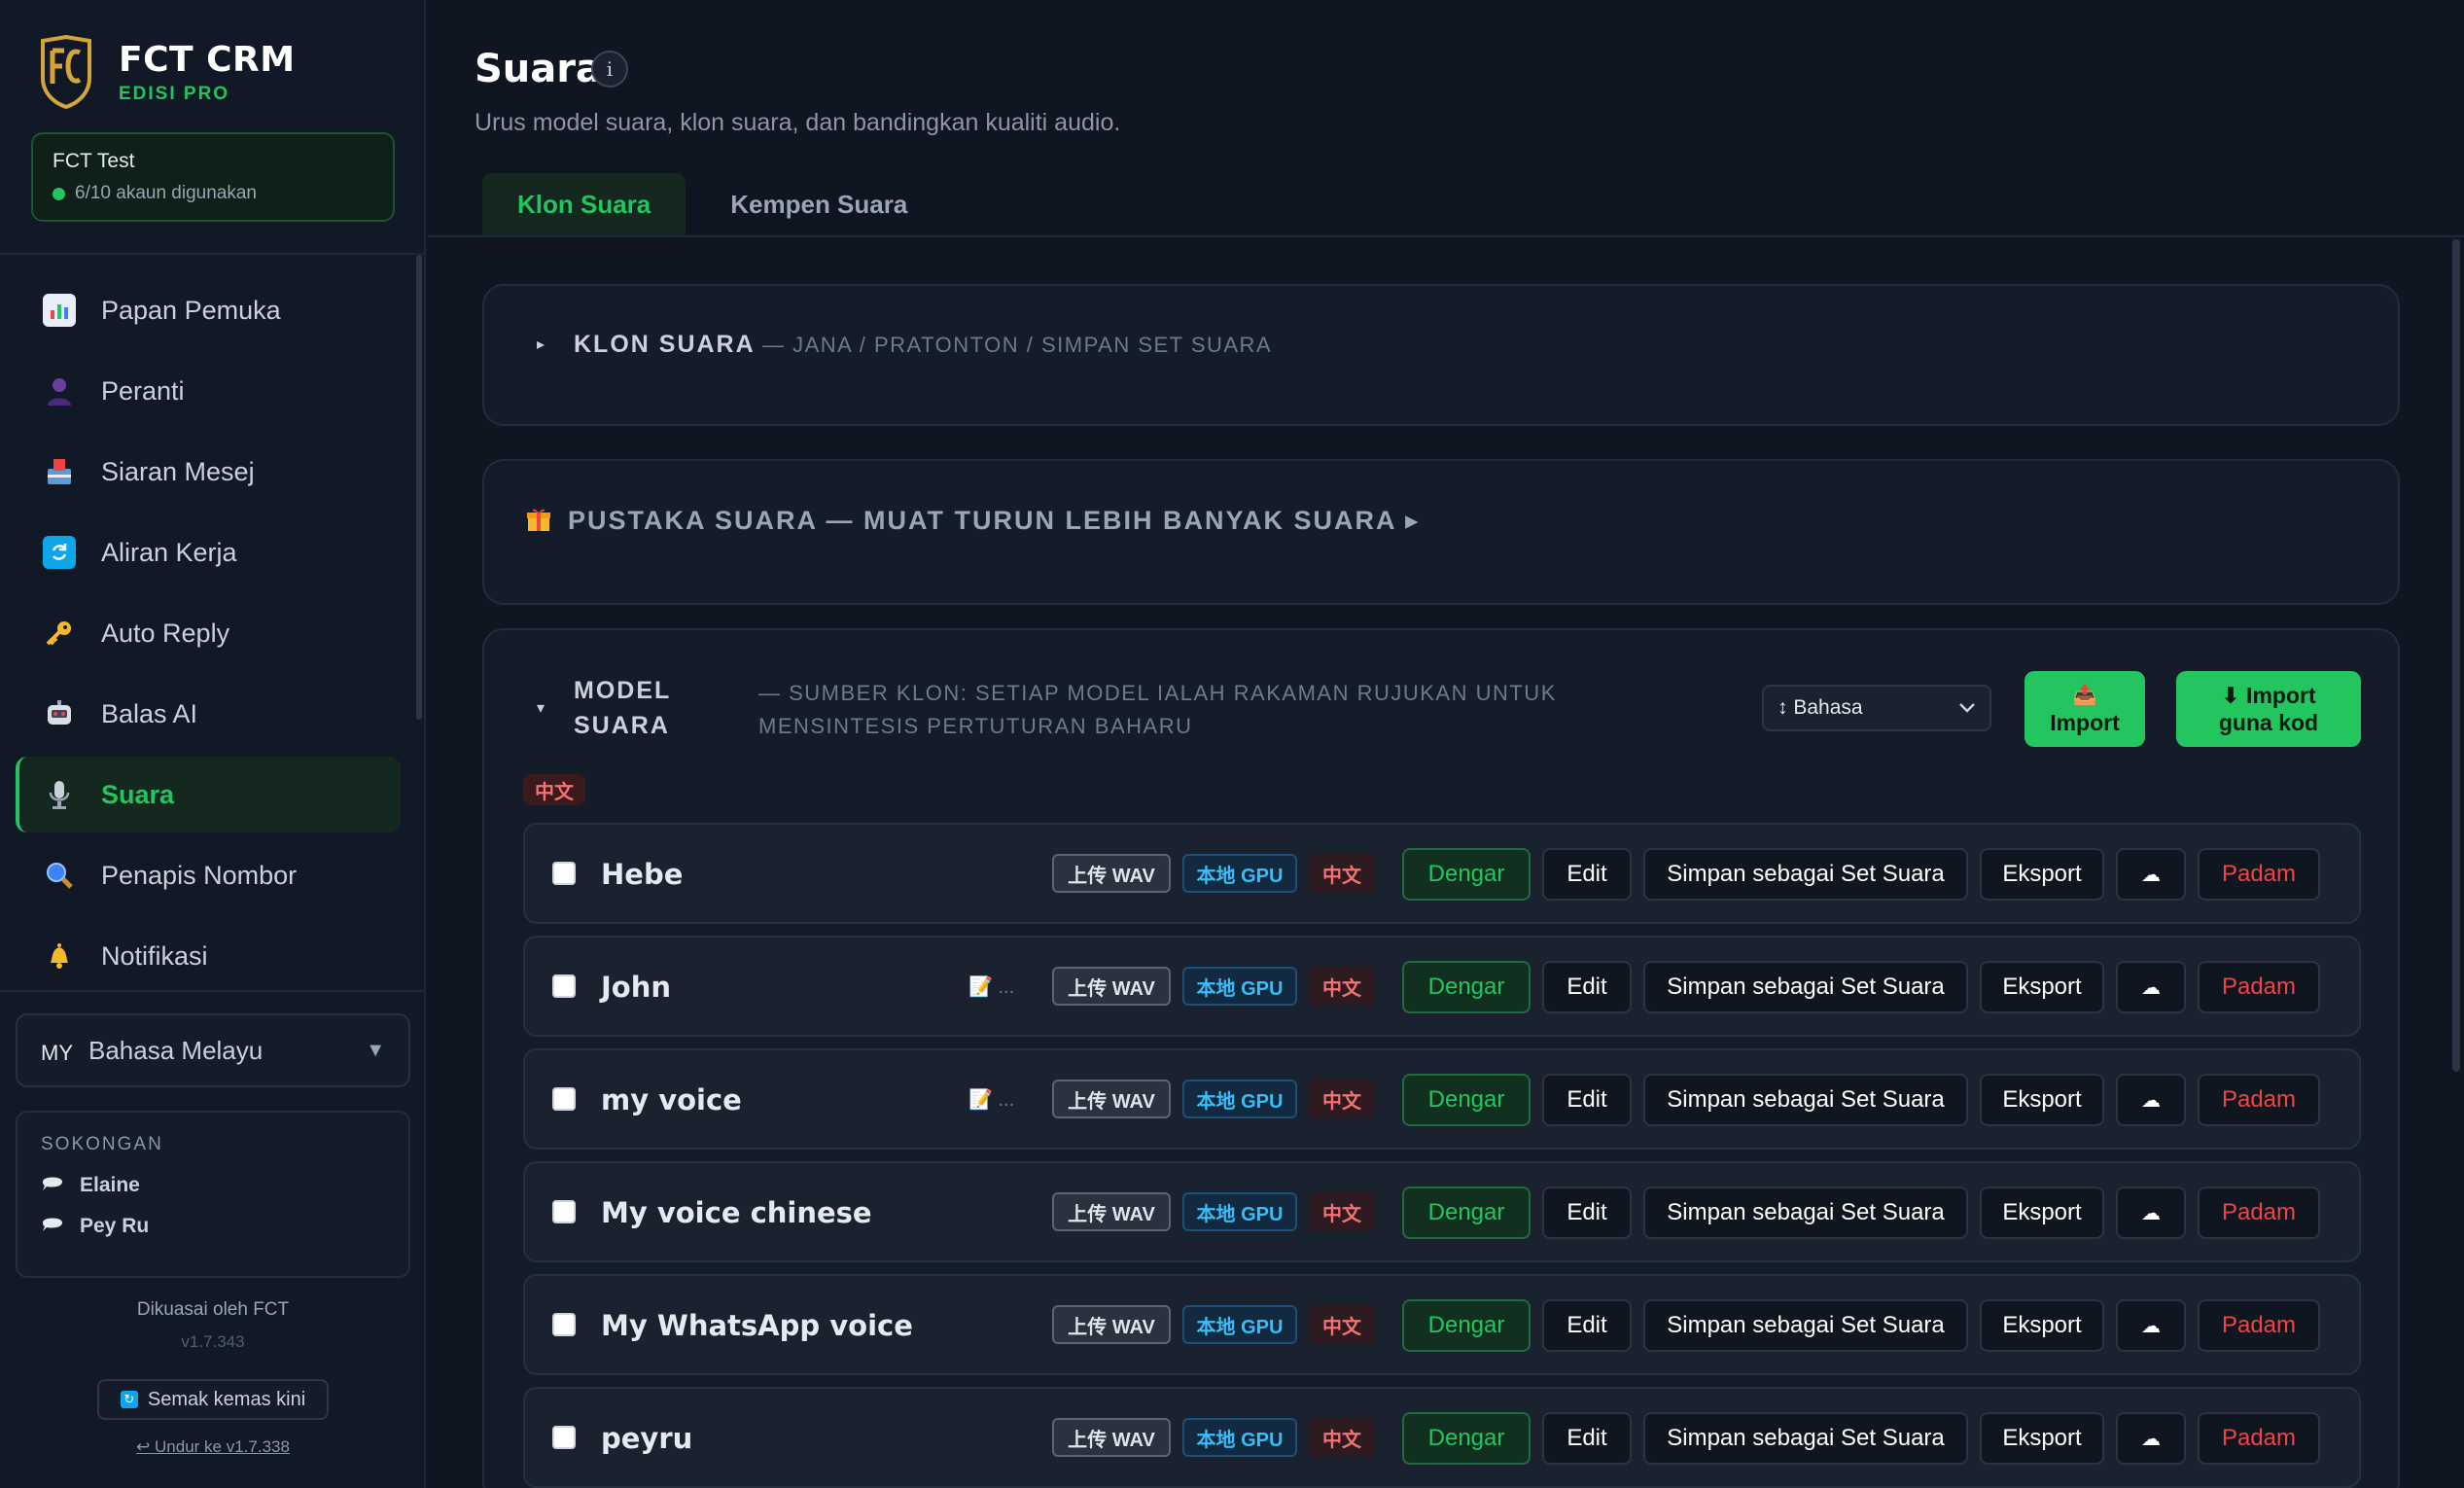 This screenshot has width=2464, height=1488. What do you see at coordinates (59, 391) in the screenshot?
I see `person-icon` at bounding box center [59, 391].